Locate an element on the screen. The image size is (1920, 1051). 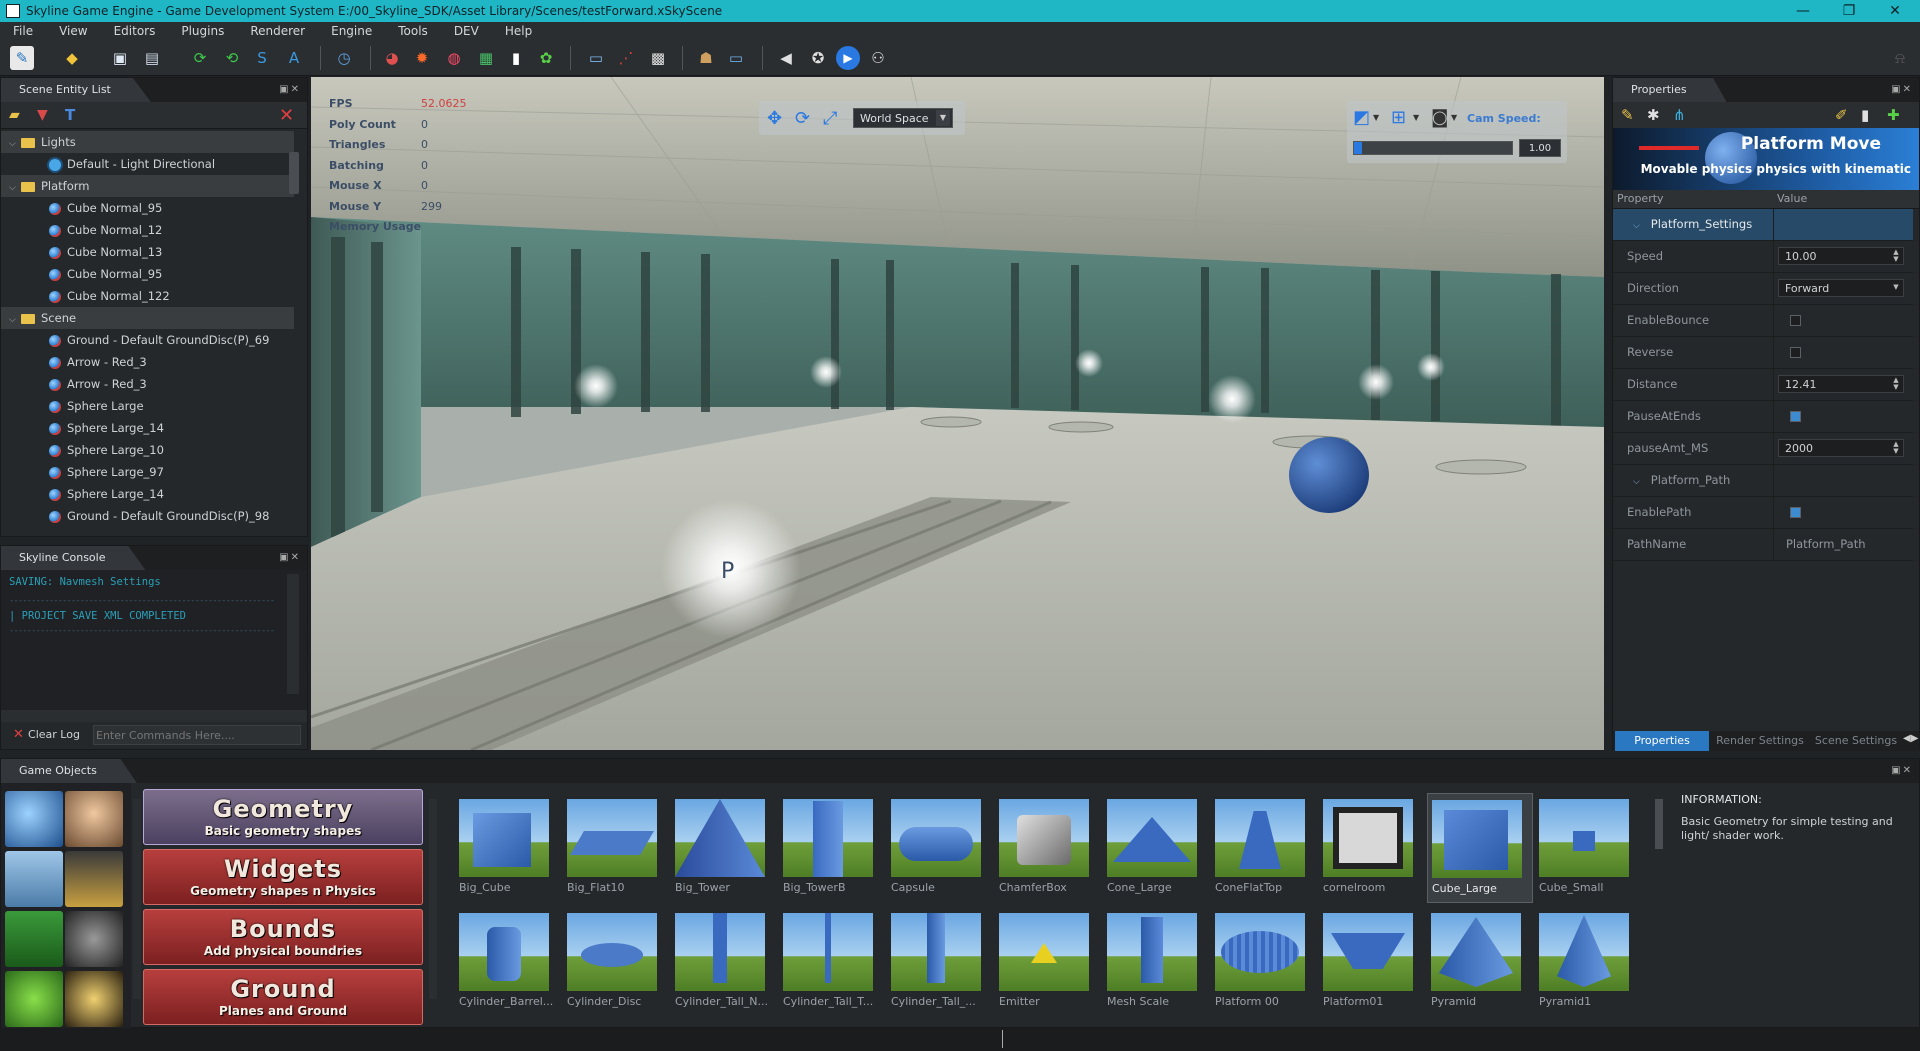
tab-render-settings: Render Settings is located at coordinates (1760, 741).